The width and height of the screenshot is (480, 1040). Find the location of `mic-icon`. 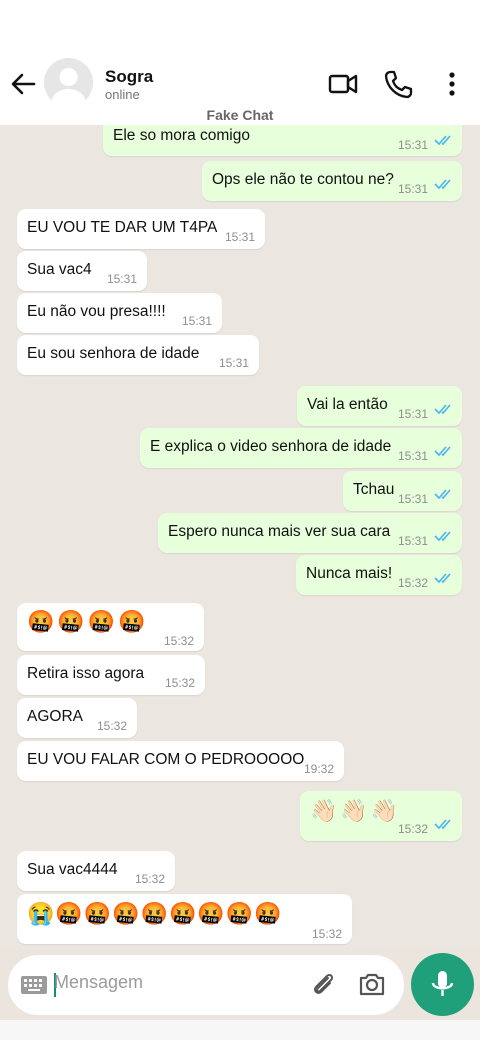

mic-icon is located at coordinates (442, 983).